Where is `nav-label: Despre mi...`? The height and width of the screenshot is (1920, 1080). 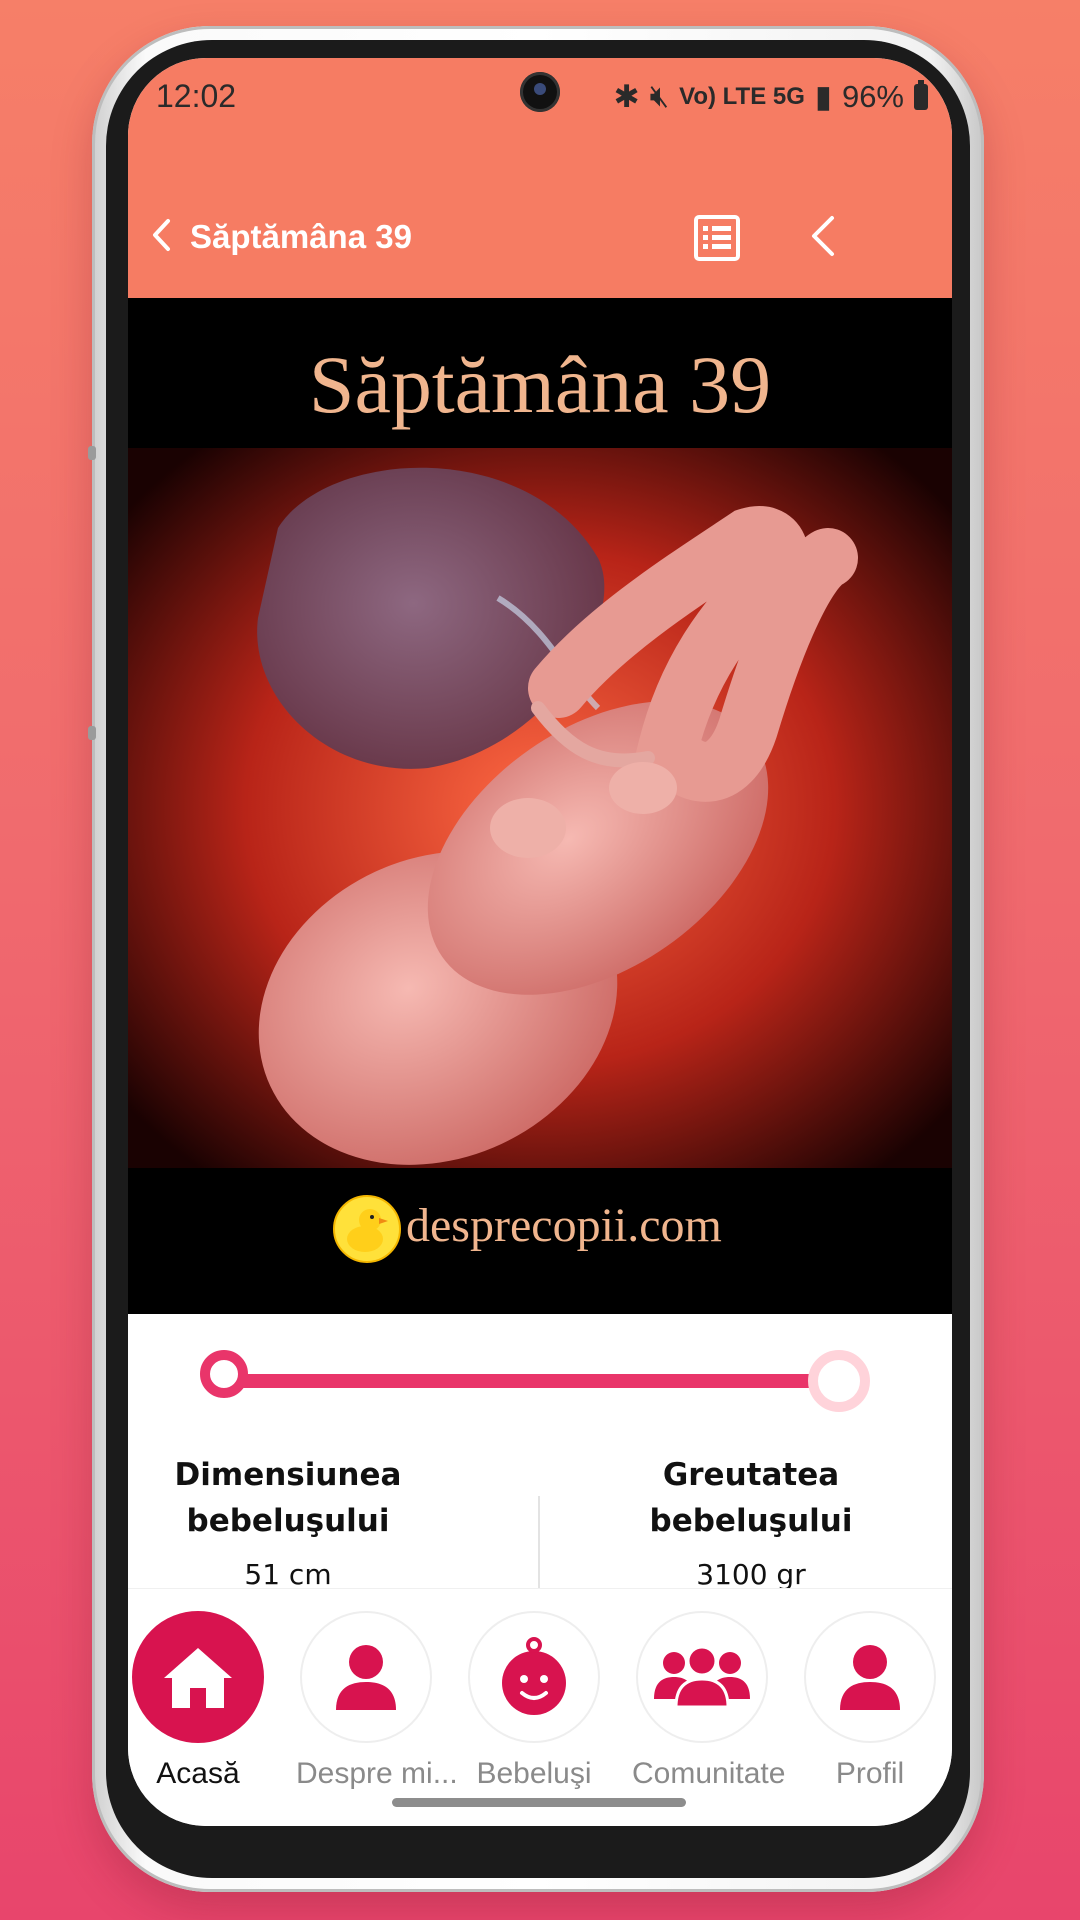
nav-label: Despre mi... is located at coordinates (377, 1773).